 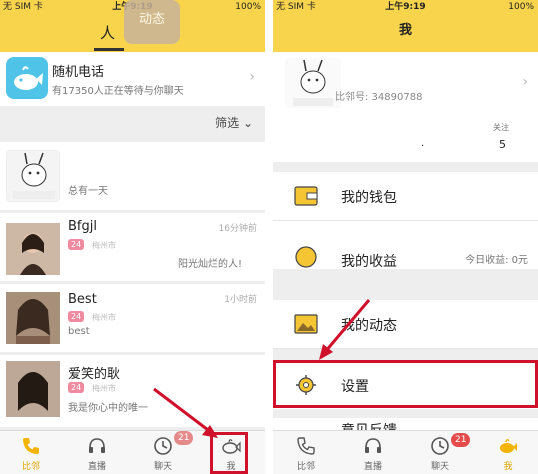 I want to click on menu-wallet-label: 我的钱包, so click(x=369, y=198).